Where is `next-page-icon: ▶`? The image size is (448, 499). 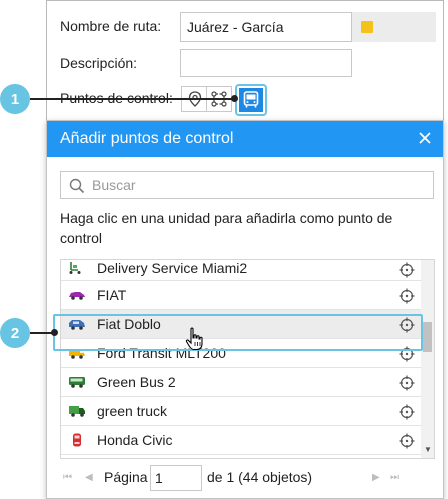 next-page-icon: ▶ is located at coordinates (376, 477).